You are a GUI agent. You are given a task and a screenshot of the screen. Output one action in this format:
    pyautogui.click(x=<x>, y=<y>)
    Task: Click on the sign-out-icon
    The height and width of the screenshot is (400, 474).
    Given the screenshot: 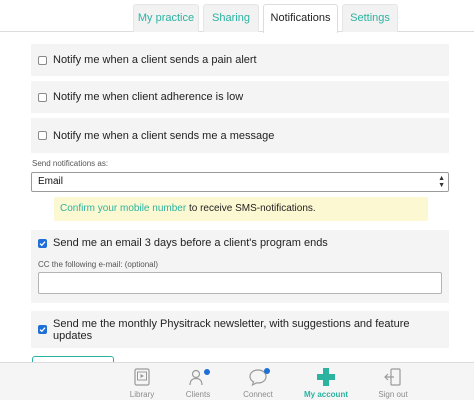 What is the action you would take?
    pyautogui.click(x=392, y=377)
    